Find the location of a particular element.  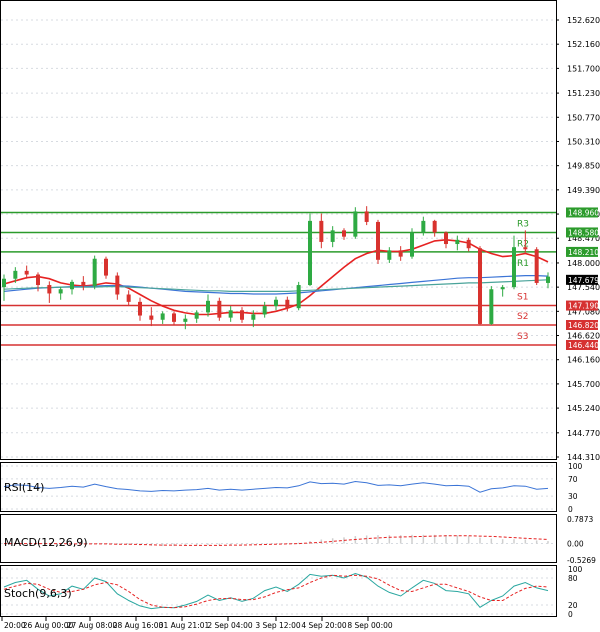

price-axis-label: 145.700 is located at coordinates (583, 384).